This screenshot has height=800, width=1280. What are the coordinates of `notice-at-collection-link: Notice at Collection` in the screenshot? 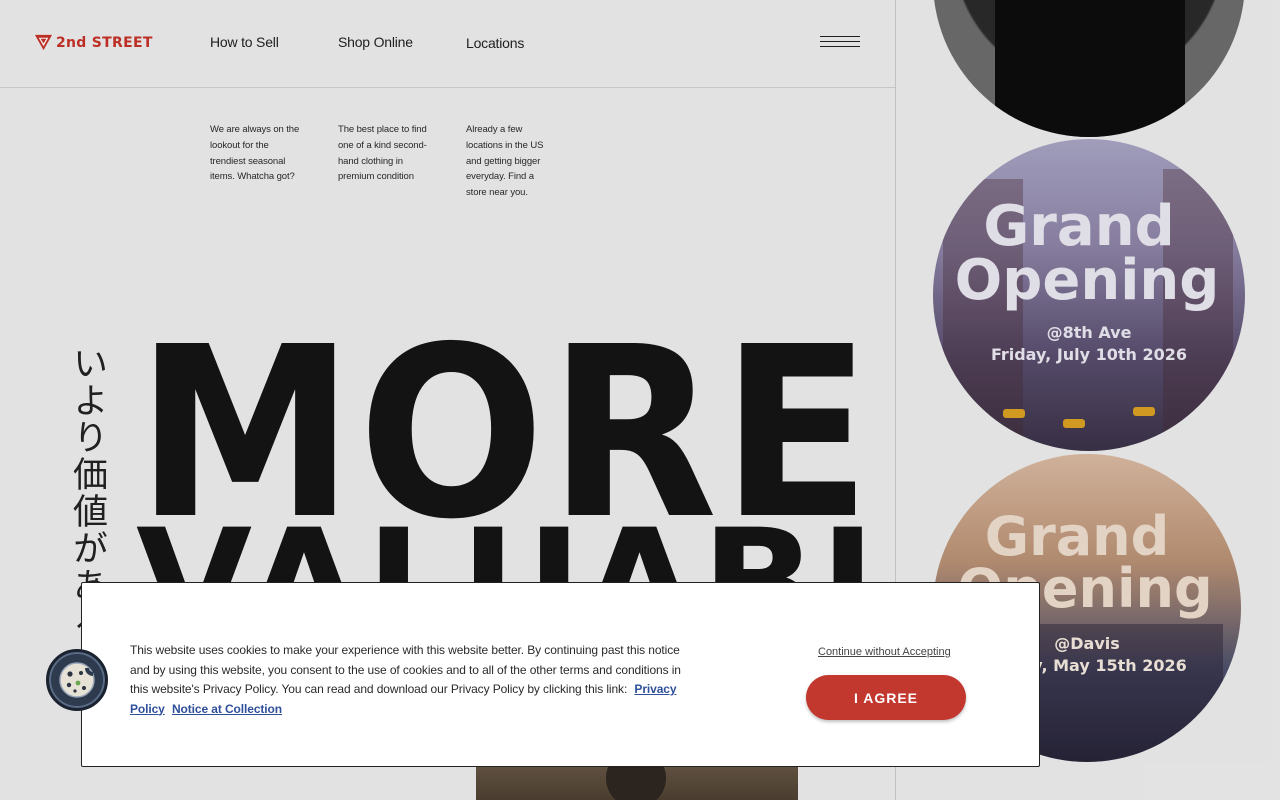 It's located at (227, 709).